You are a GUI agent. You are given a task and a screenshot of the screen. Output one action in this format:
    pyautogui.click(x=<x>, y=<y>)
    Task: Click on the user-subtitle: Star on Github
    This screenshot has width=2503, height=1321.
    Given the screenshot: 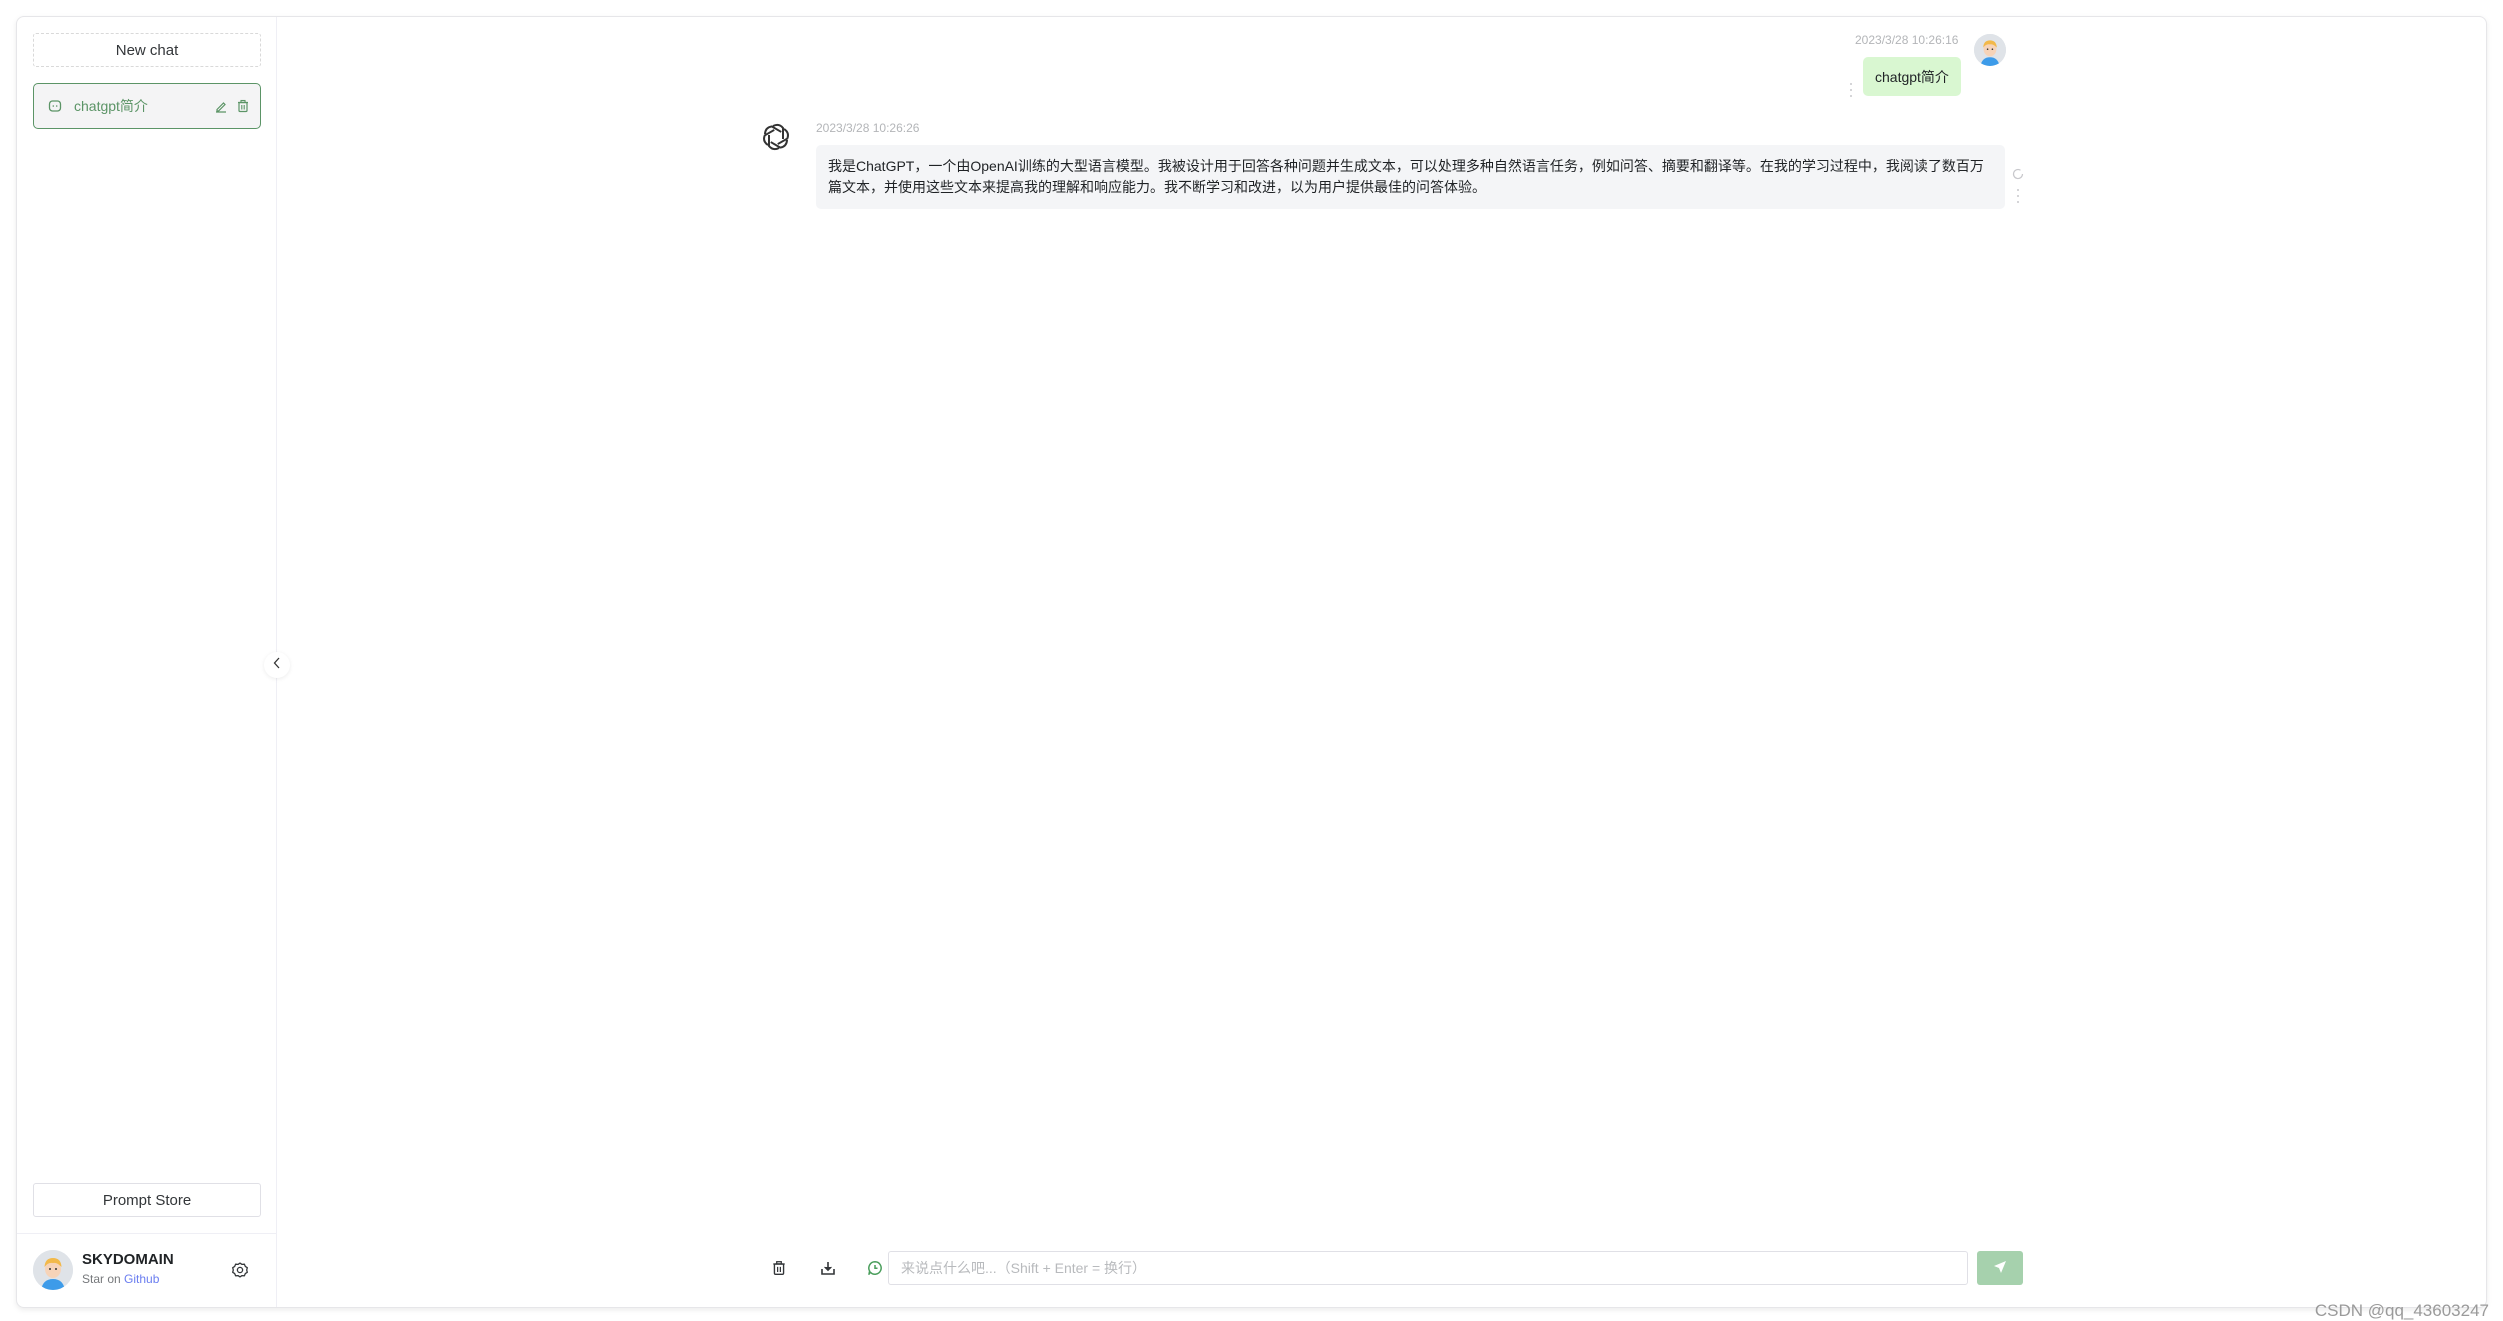 What is the action you would take?
    pyautogui.click(x=120, y=1279)
    